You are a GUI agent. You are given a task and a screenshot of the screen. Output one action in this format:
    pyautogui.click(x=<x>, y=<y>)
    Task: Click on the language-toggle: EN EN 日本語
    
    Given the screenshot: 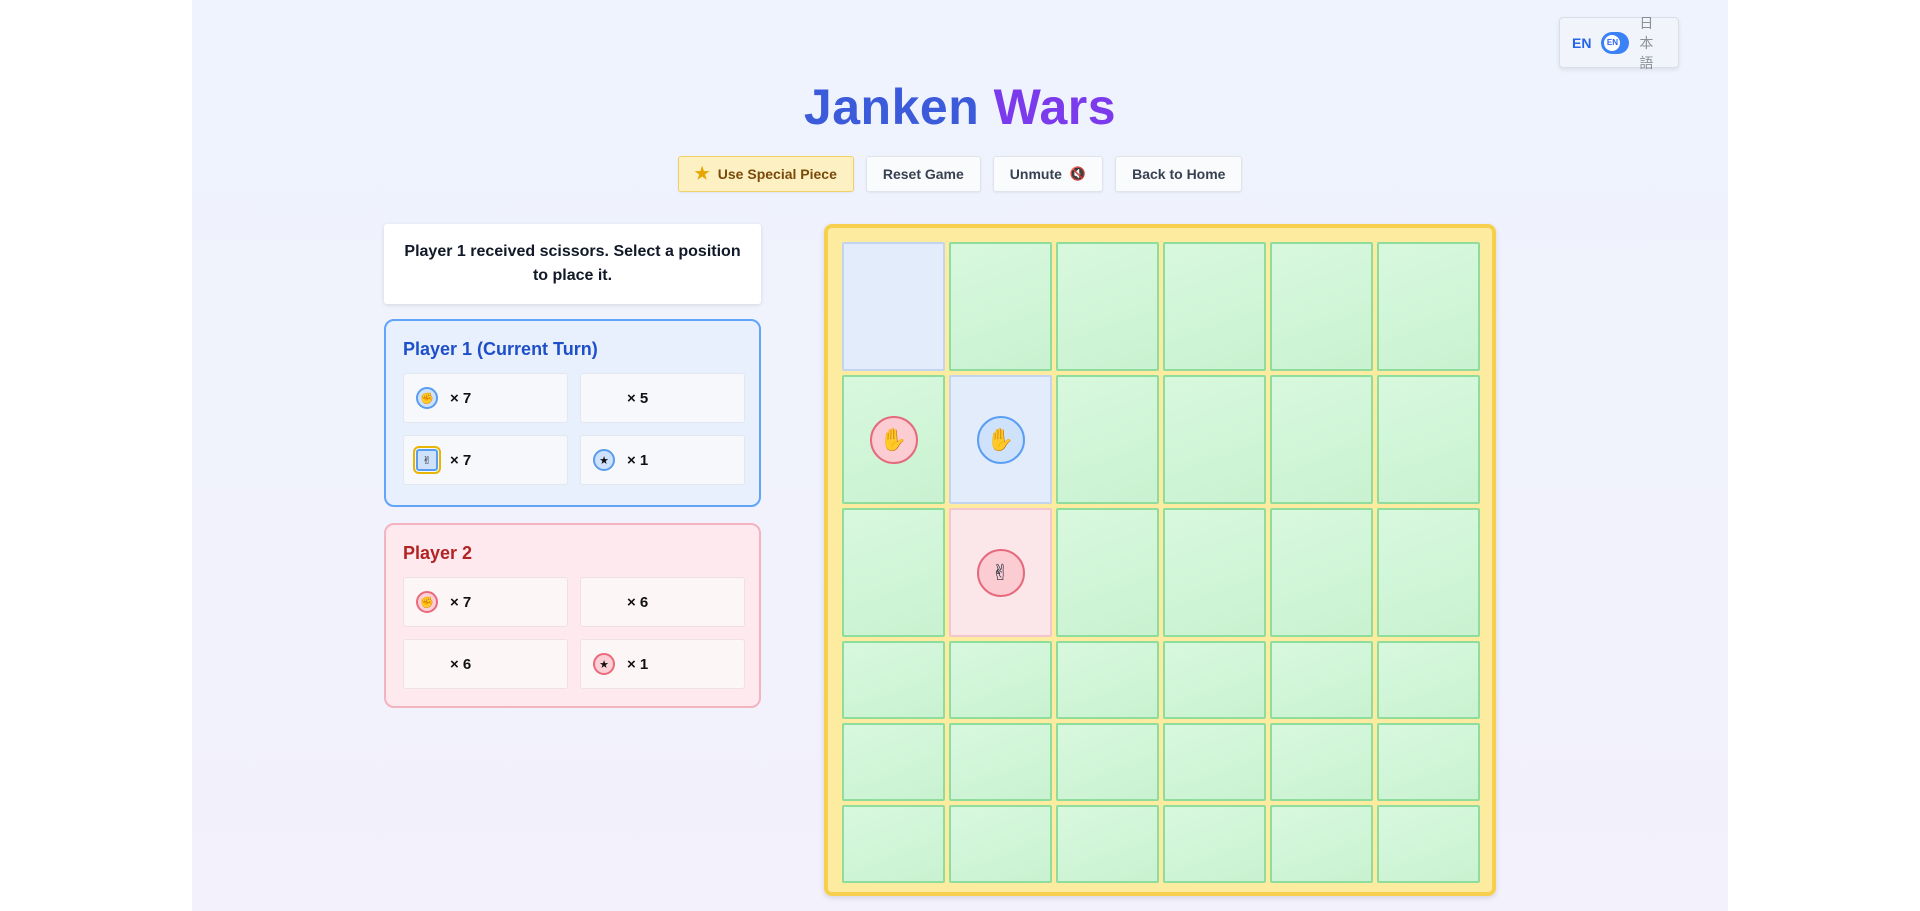 What is the action you would take?
    pyautogui.click(x=1619, y=43)
    